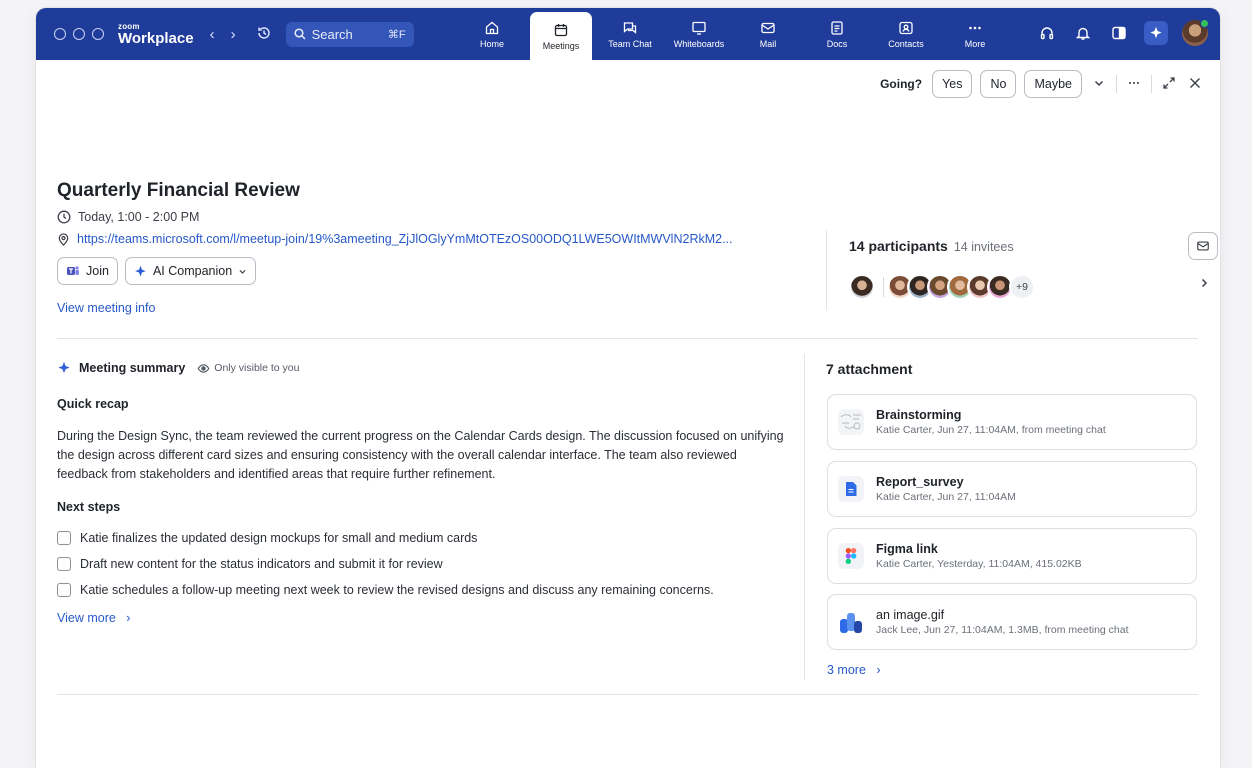  I want to click on attachment-name: Brainstorming, so click(919, 415).